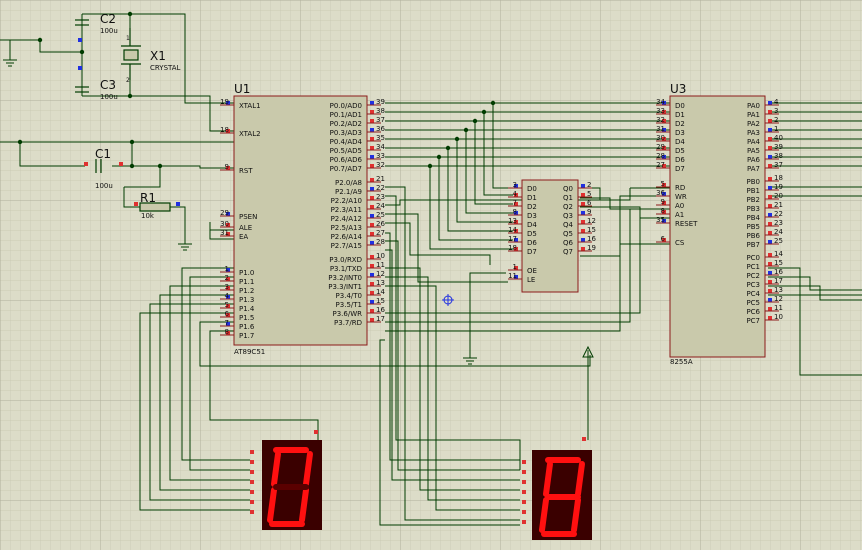  What do you see at coordinates (754, 160) in the screenshot?
I see `u3-pin-name: PA6` at bounding box center [754, 160].